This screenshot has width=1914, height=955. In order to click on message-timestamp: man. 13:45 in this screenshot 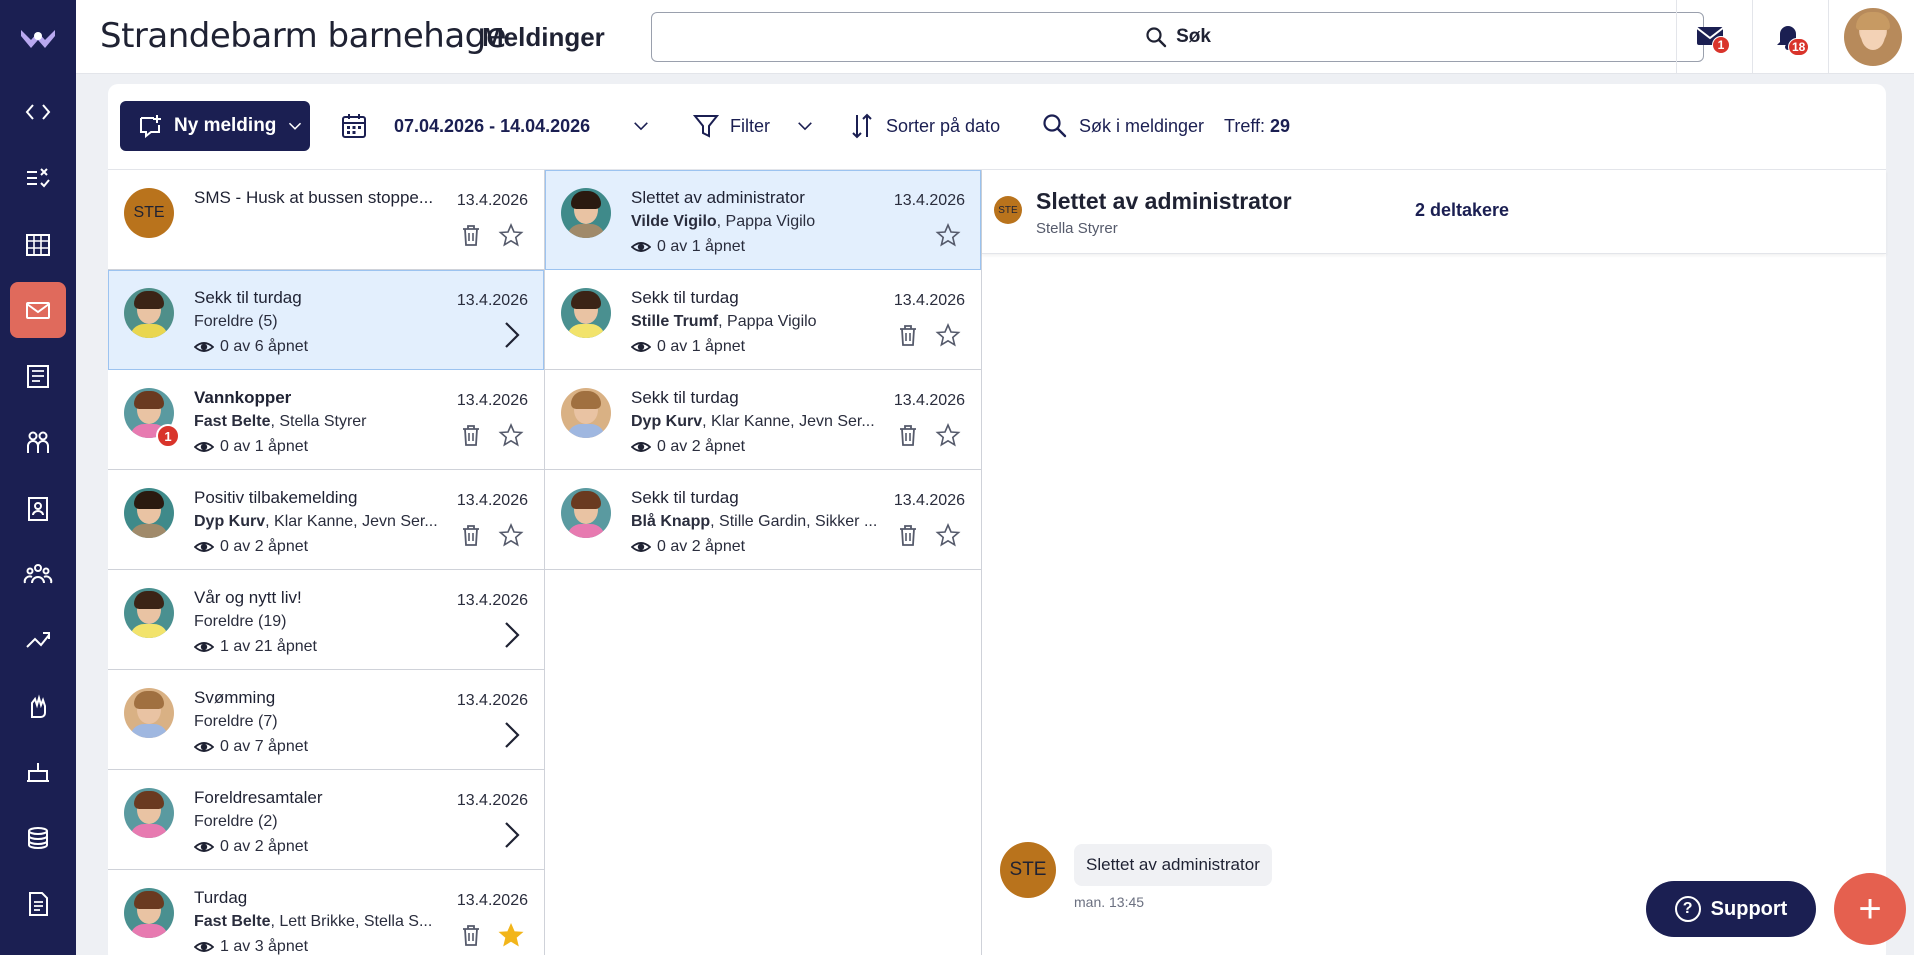, I will do `click(1109, 902)`.